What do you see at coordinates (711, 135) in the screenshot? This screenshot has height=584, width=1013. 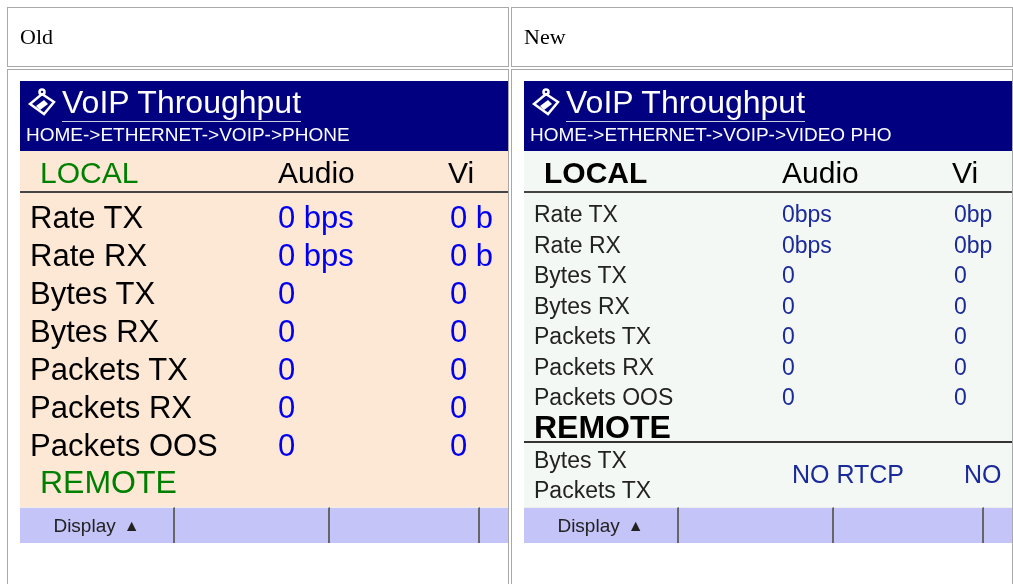 I see `breadcrumb: HOME->ETHERNET->VOIP->VIDEO PHO` at bounding box center [711, 135].